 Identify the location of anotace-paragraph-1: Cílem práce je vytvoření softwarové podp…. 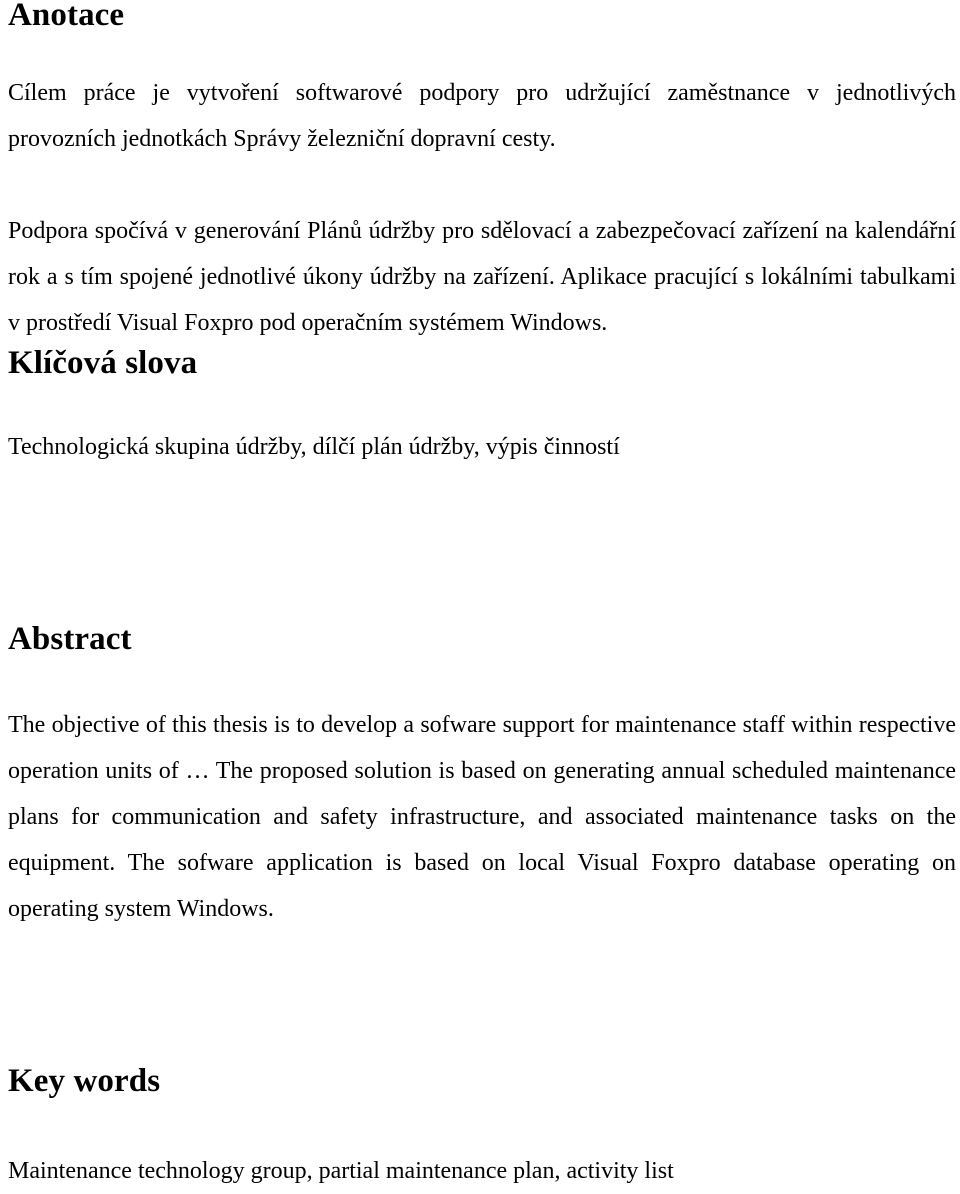
(482, 116).